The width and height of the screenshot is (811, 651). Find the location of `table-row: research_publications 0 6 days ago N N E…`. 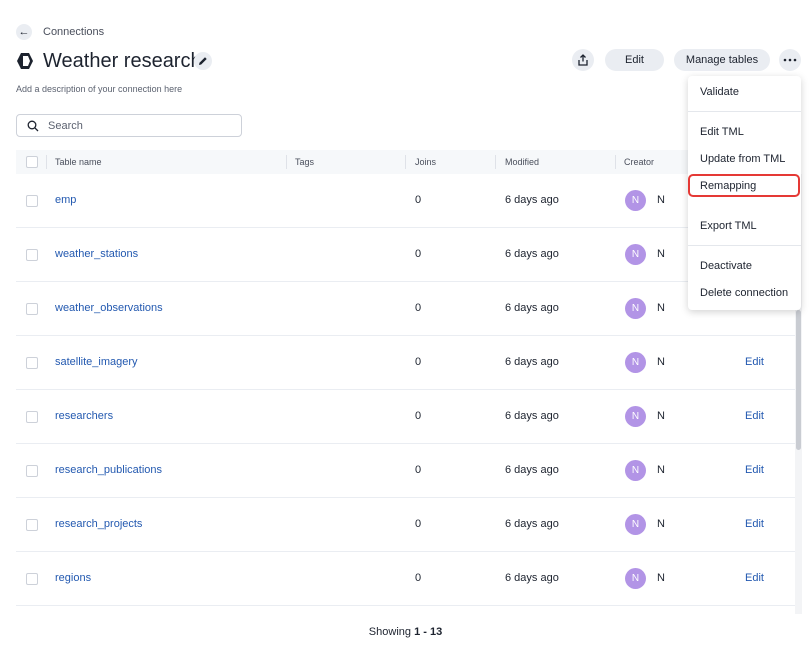

table-row: research_publications 0 6 days ago N N E… is located at coordinates (406, 471).